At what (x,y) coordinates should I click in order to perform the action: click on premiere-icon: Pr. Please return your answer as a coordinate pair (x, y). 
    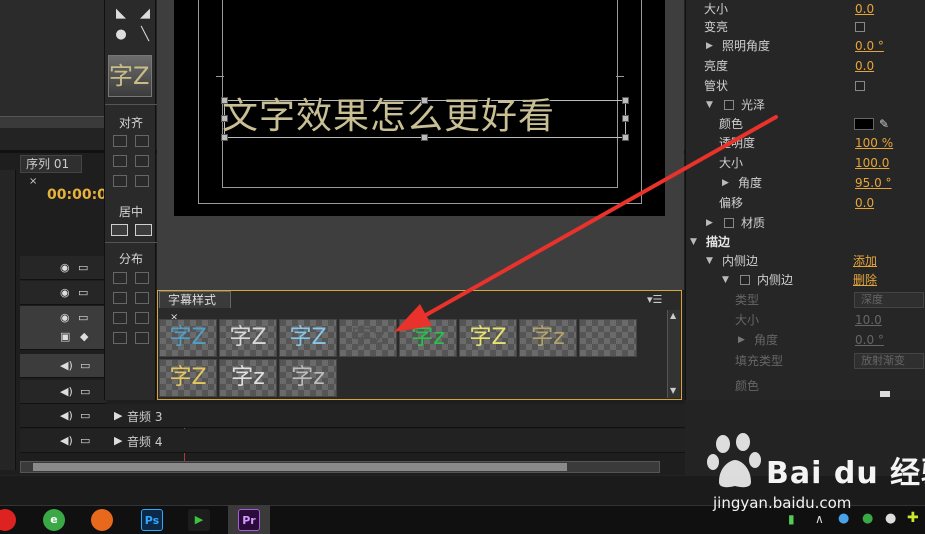
    Looking at the image, I should click on (249, 520).